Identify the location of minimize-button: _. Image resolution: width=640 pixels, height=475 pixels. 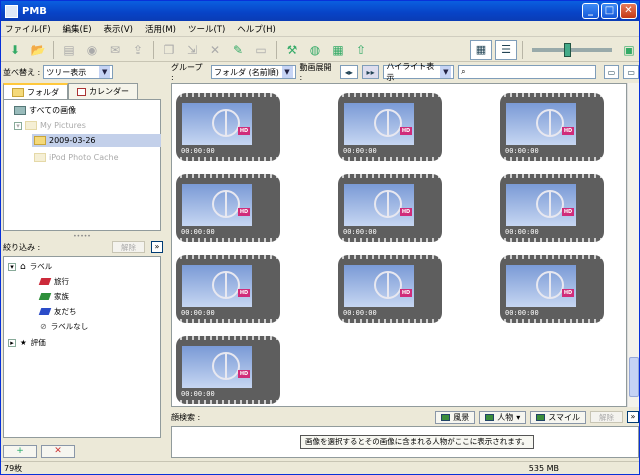
(590, 11).